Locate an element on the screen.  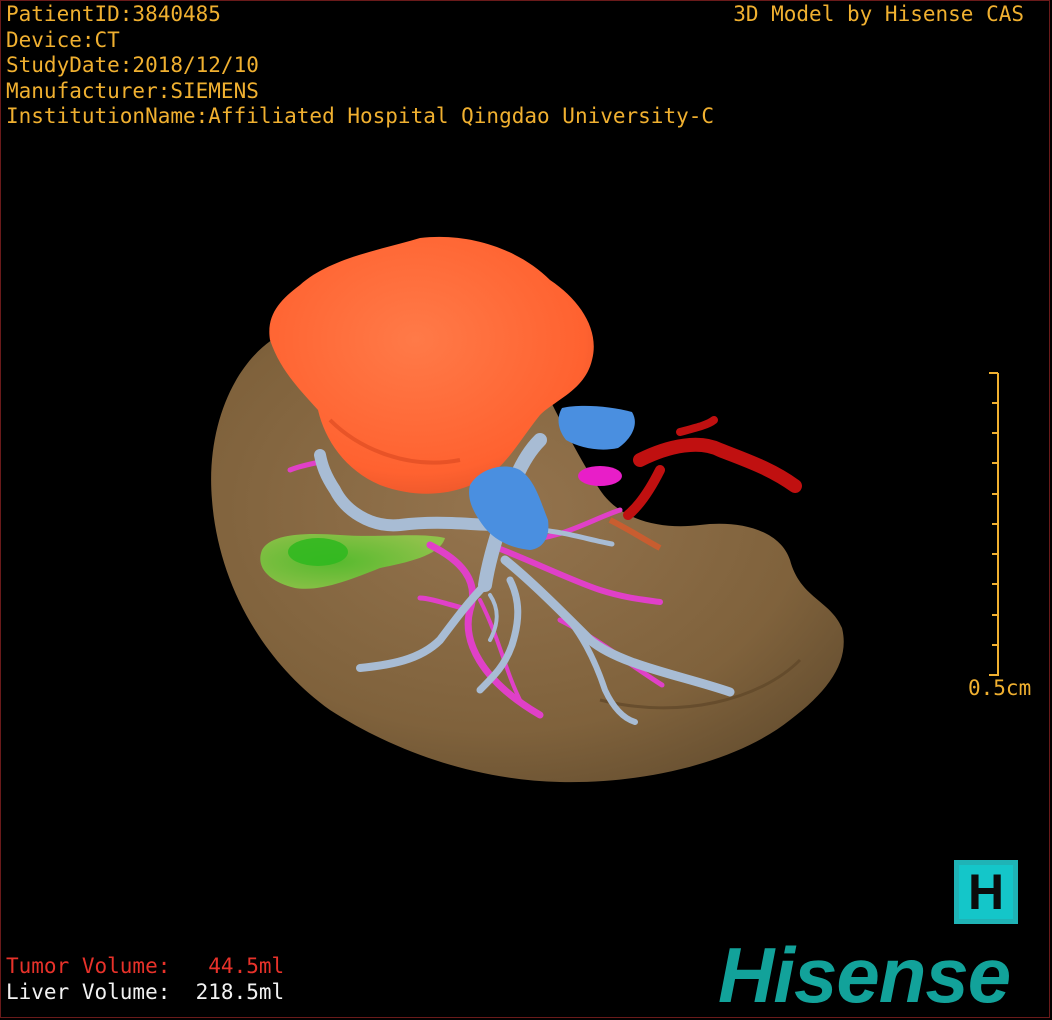
brand-wordmark: Hisense is located at coordinates (864, 975).